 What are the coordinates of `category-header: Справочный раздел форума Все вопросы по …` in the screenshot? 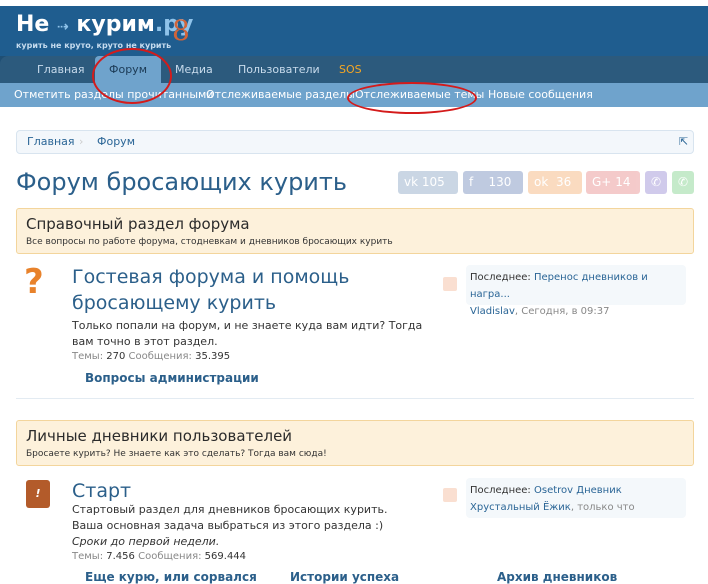 It's located at (355, 231).